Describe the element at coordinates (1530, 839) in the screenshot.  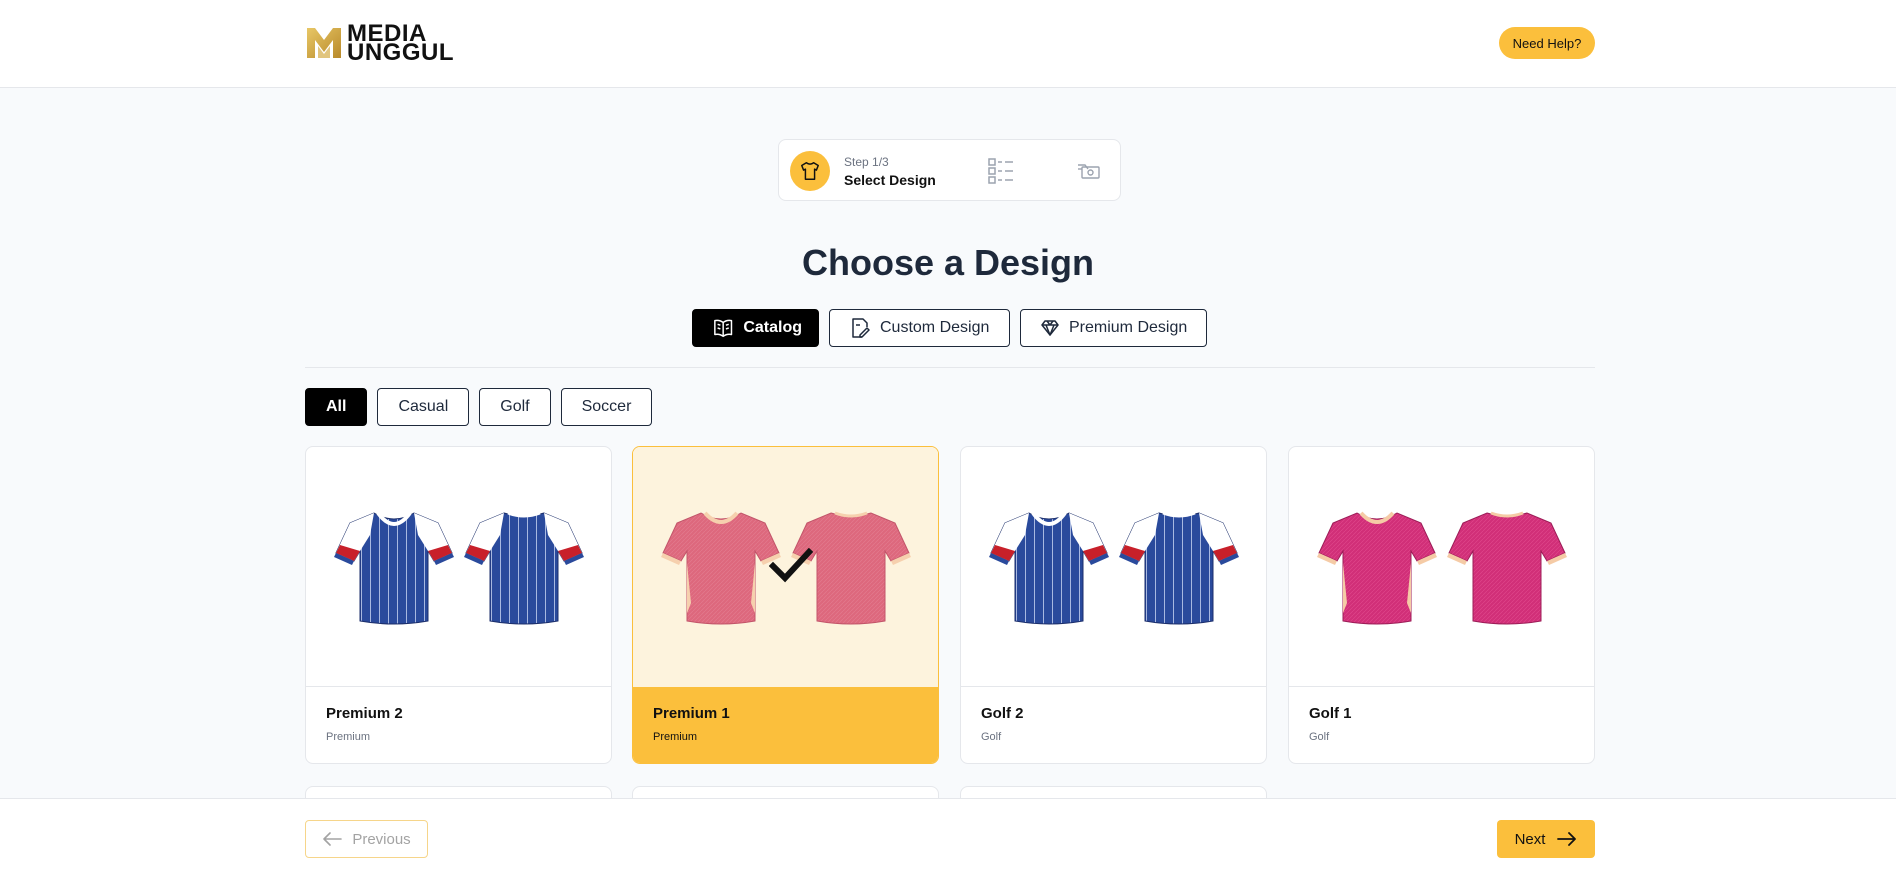
I see `next-label: Next` at that location.